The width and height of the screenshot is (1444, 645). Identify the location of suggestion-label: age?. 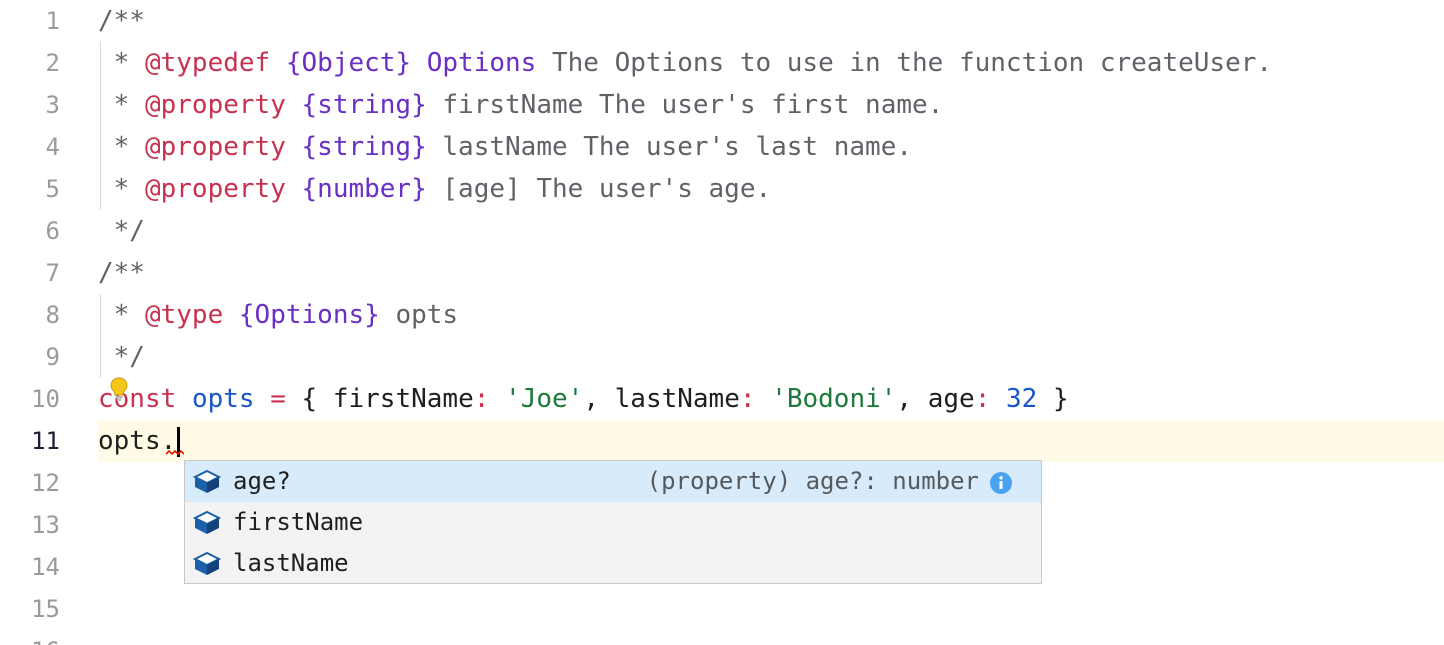
(262, 481).